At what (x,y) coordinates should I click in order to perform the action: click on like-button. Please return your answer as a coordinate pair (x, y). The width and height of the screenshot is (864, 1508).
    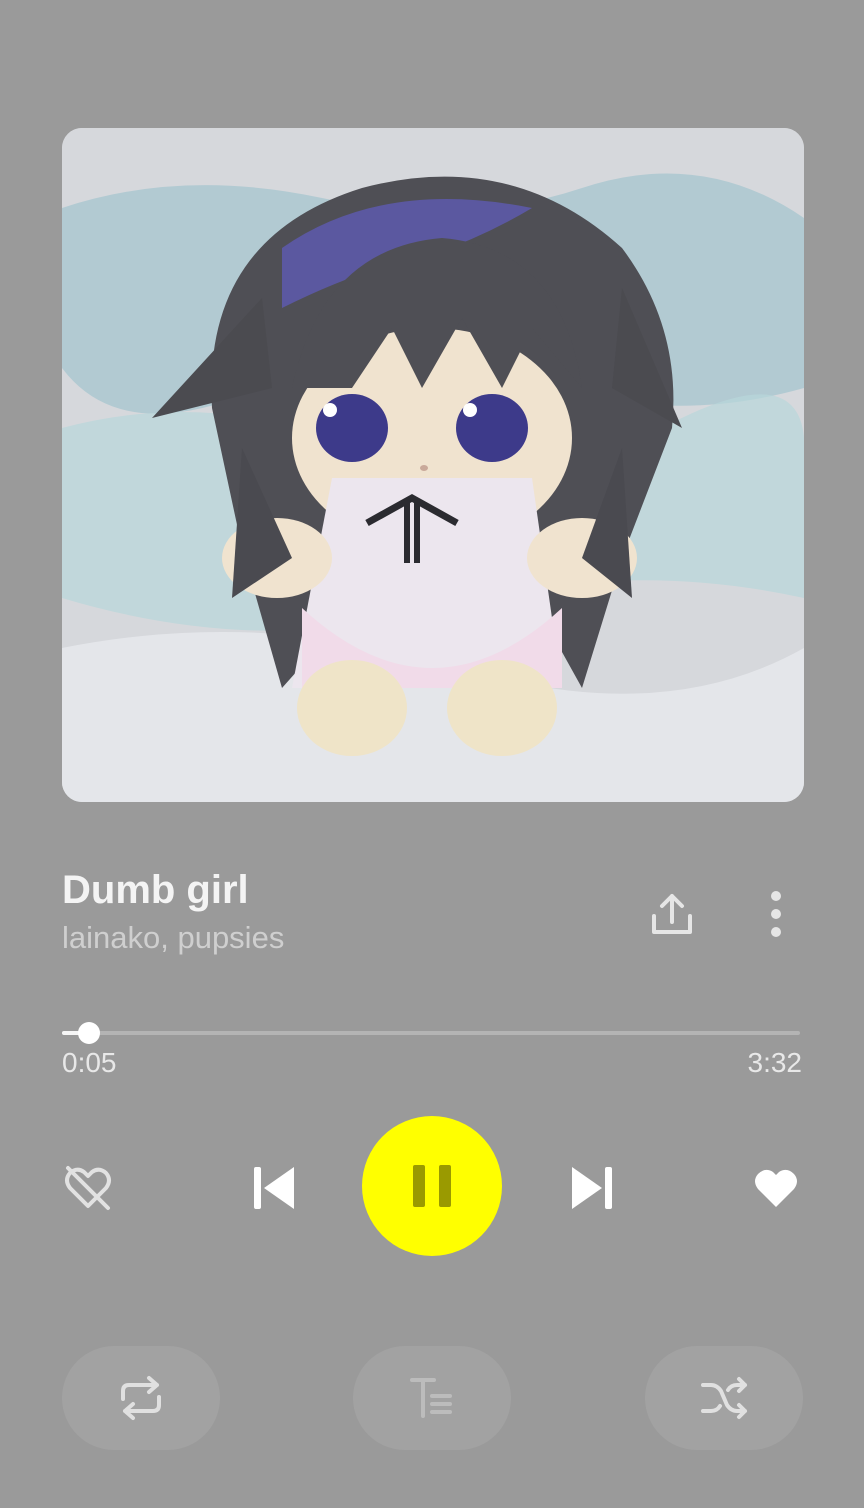
    Looking at the image, I should click on (776, 1188).